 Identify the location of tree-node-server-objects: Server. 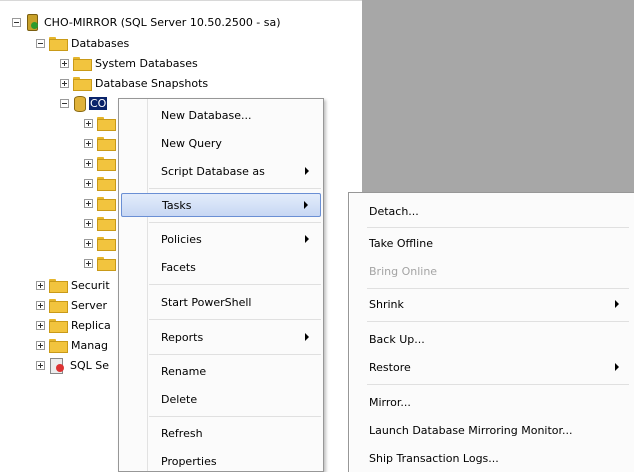
(71, 305).